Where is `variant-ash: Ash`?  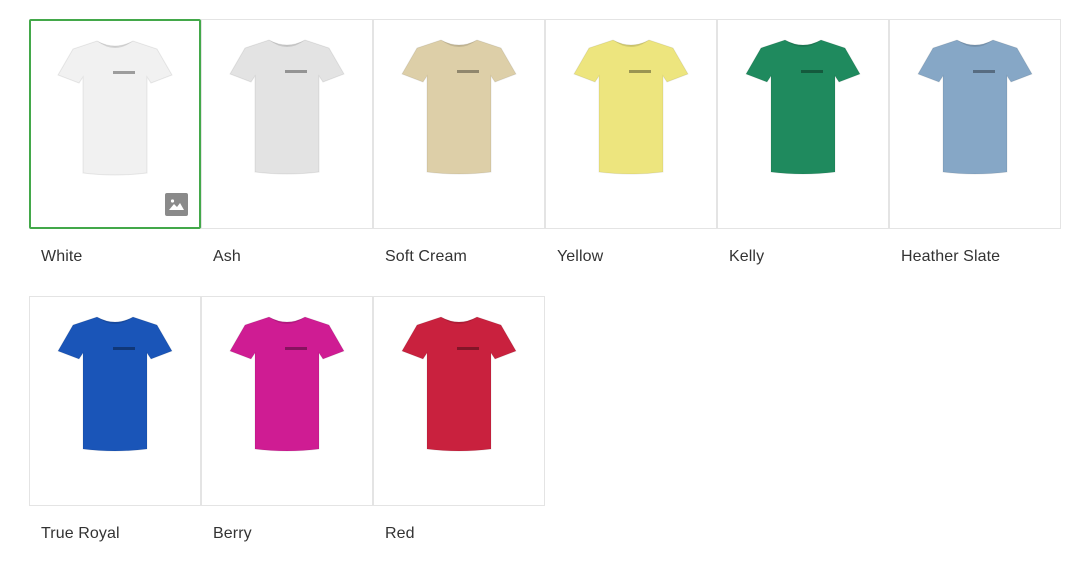 variant-ash: Ash is located at coordinates (287, 157).